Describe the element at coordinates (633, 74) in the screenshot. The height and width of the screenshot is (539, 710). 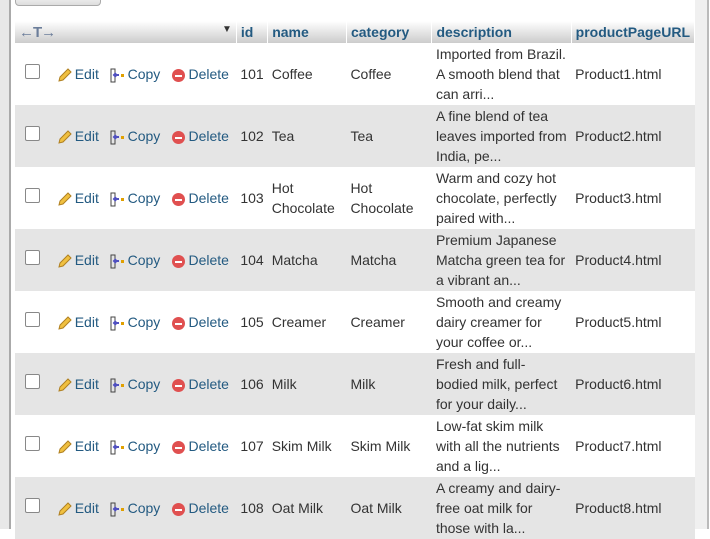
I see `cell-productpageurl: Product1.html` at that location.